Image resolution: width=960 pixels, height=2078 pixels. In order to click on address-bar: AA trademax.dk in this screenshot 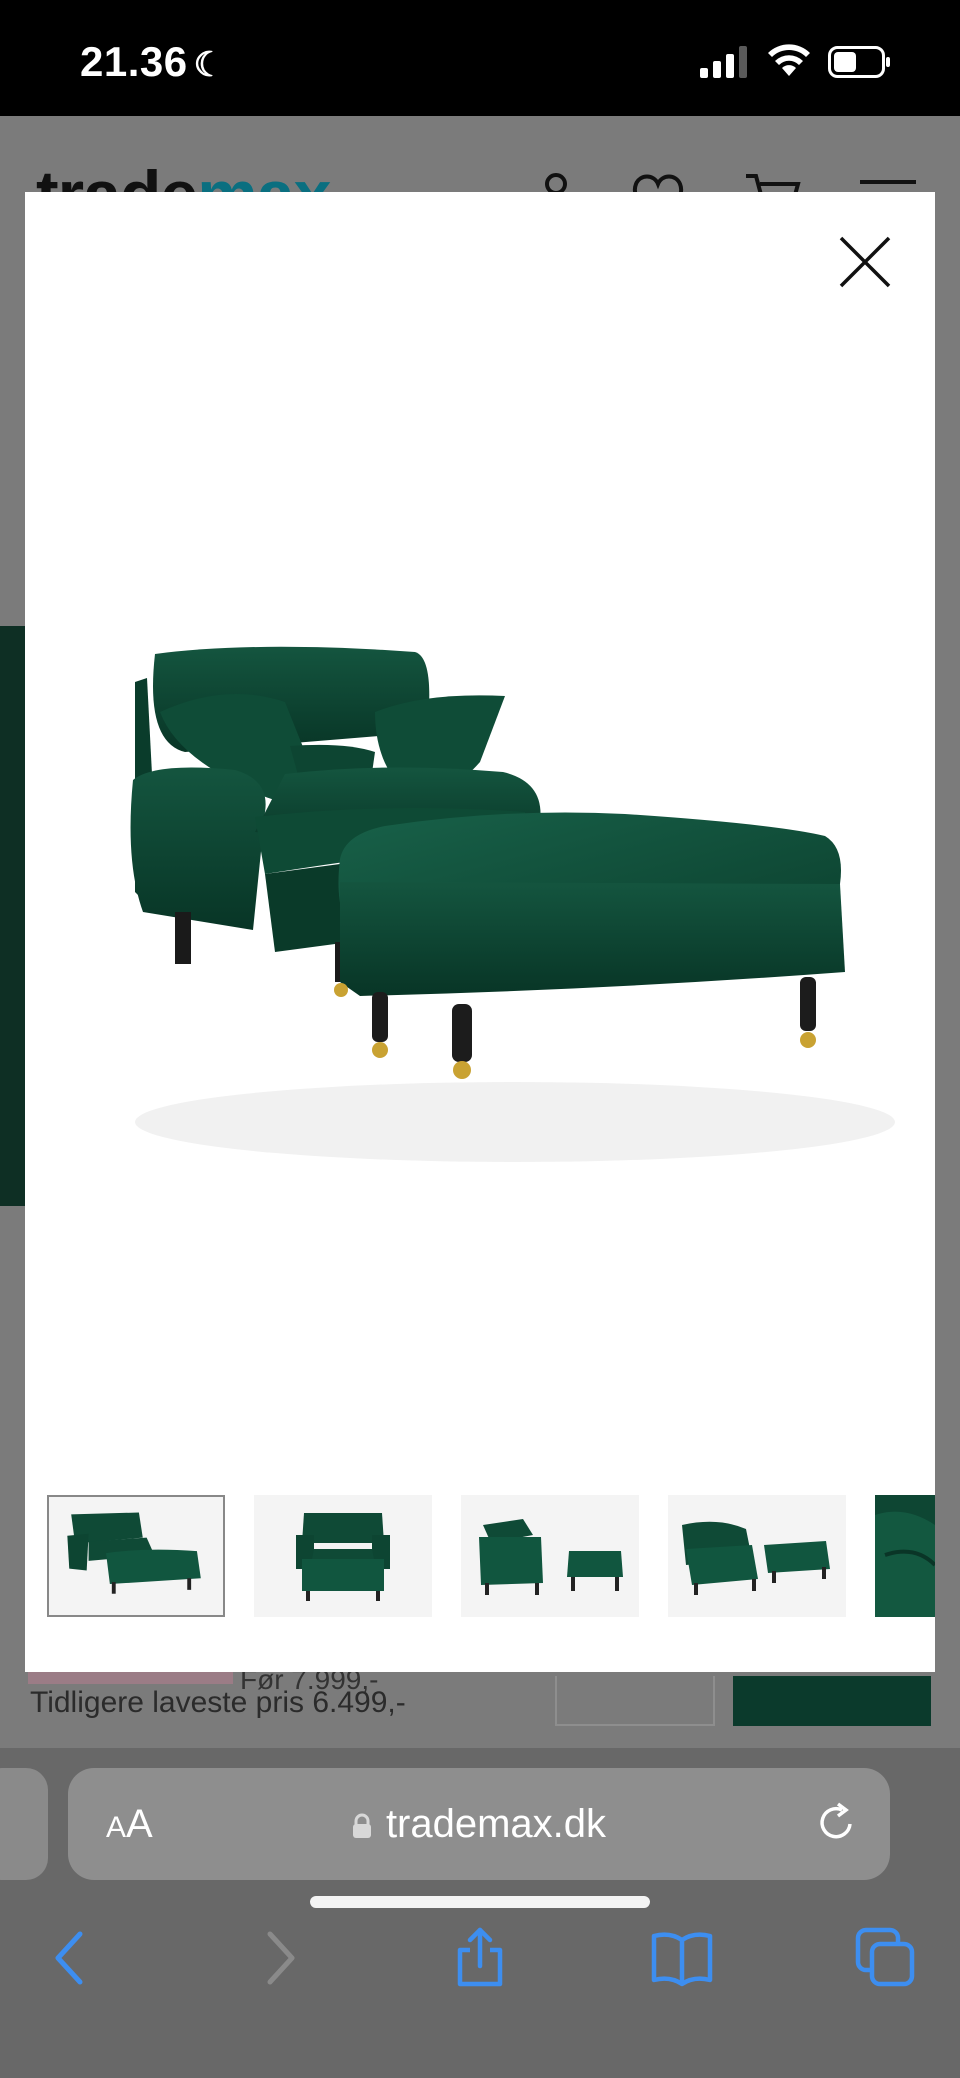, I will do `click(479, 1824)`.